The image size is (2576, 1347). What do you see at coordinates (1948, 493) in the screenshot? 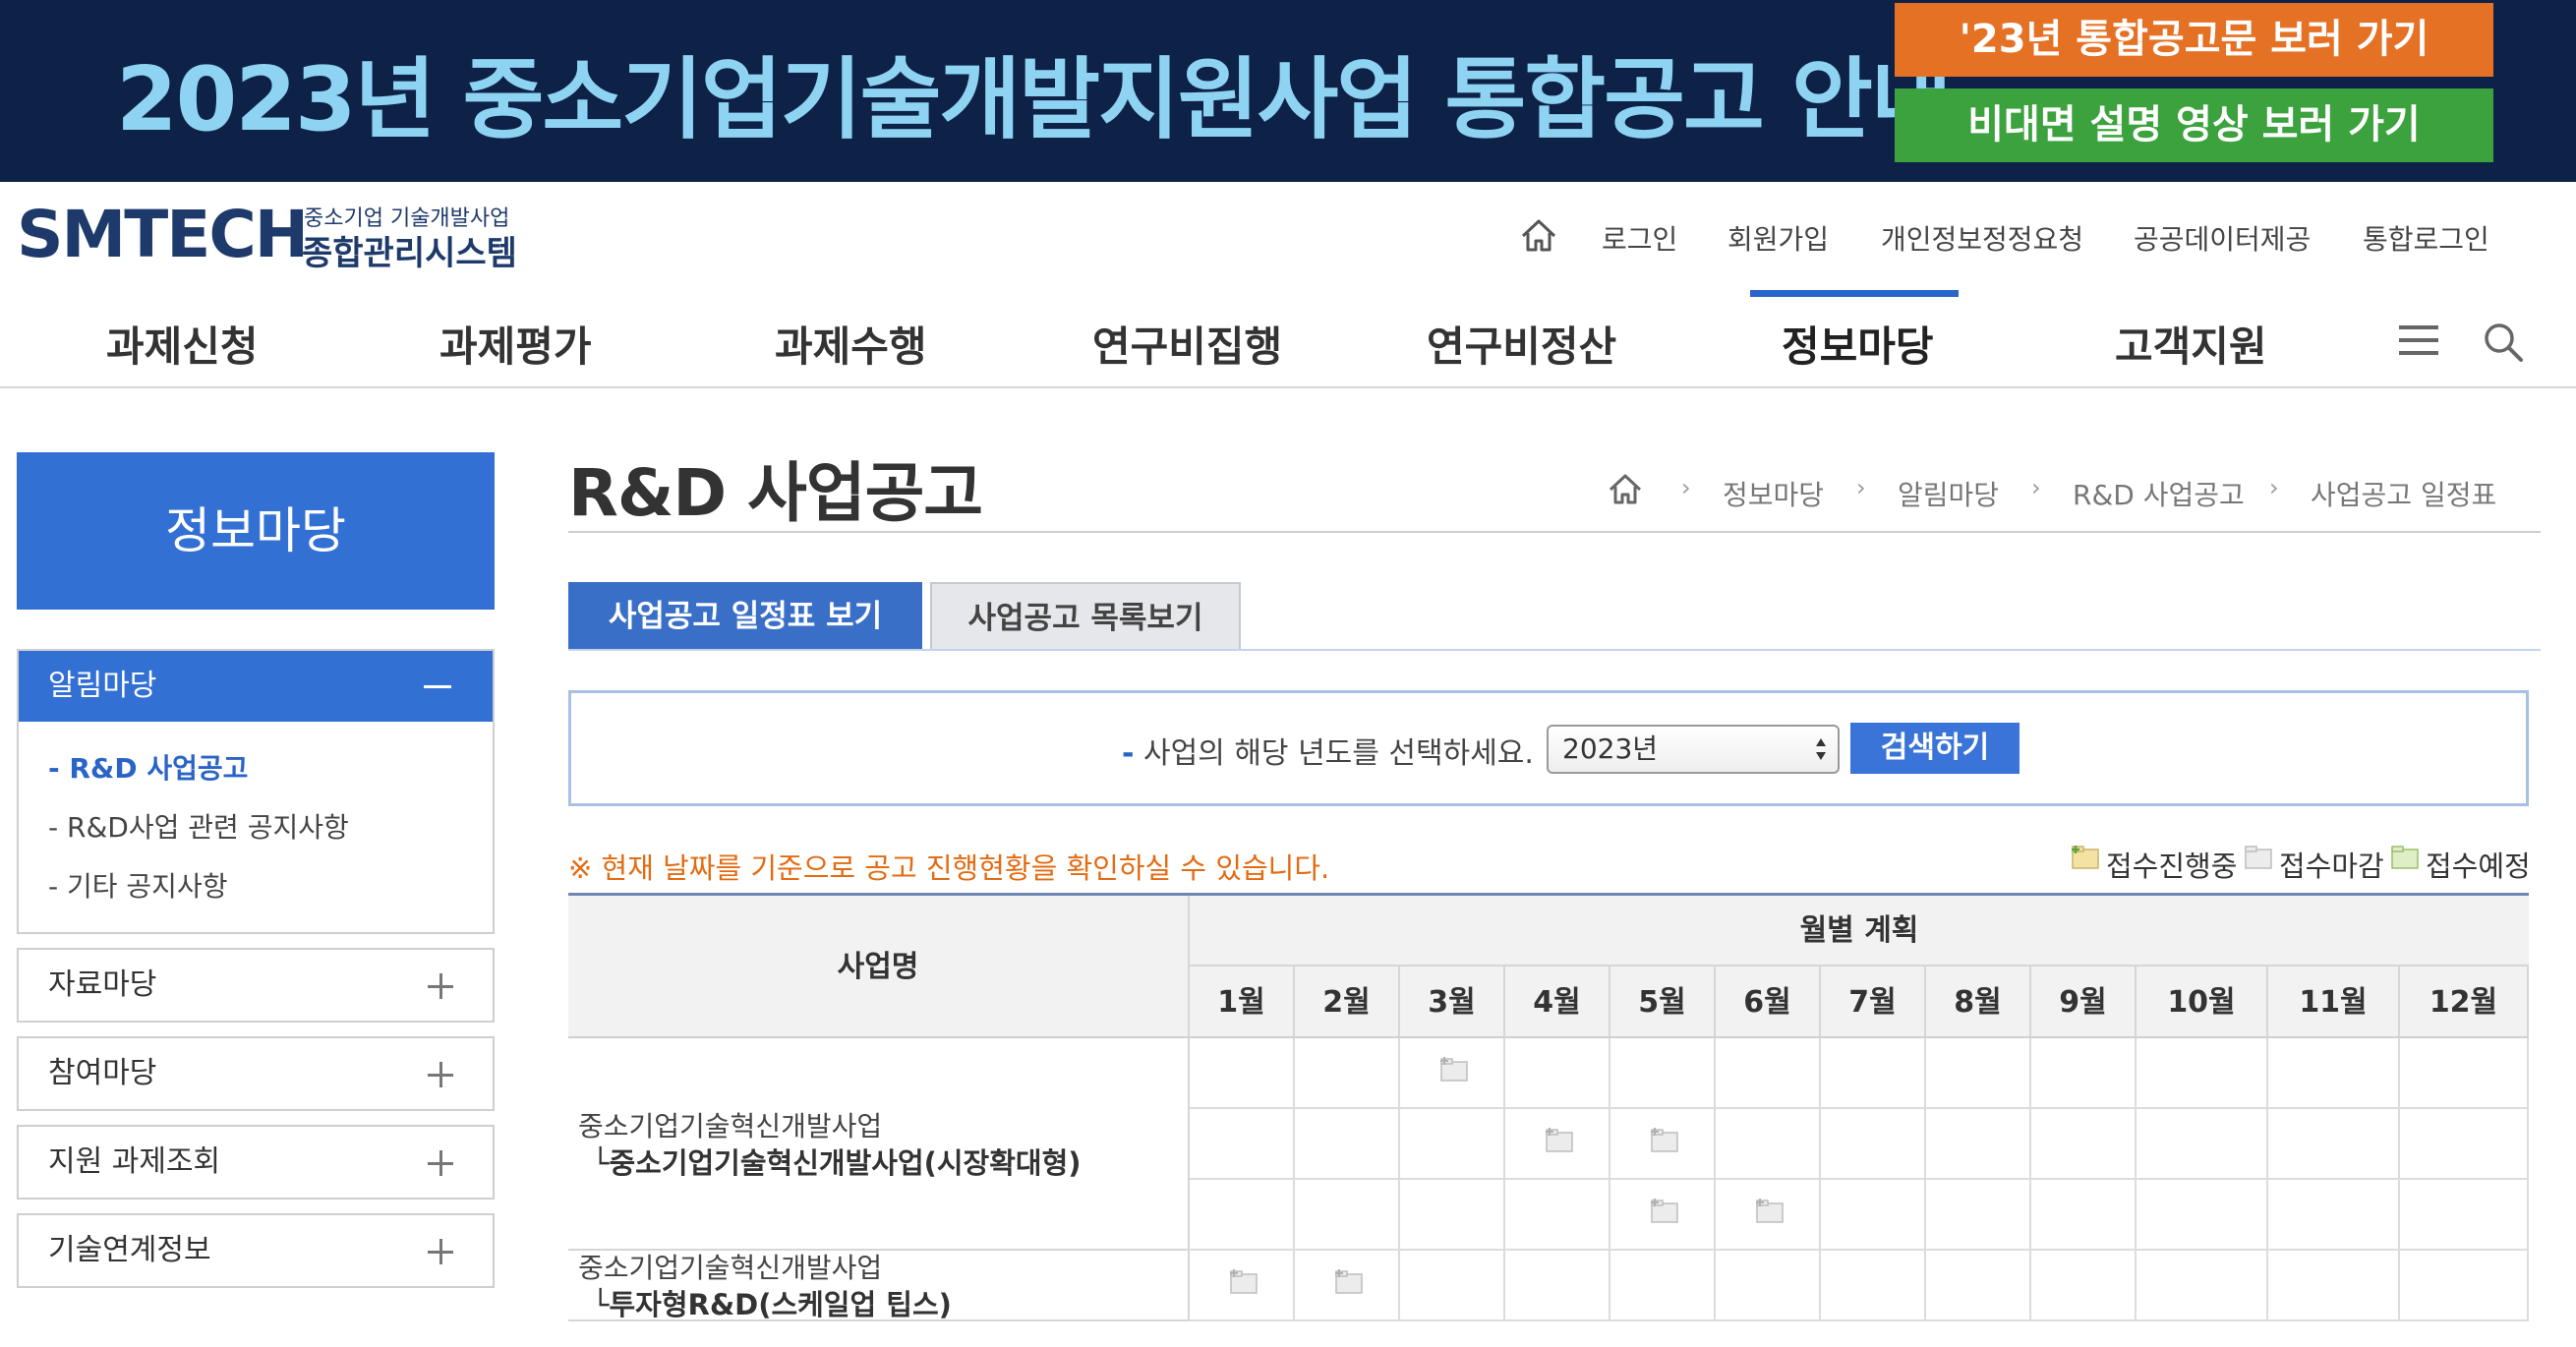
I see `breadcrumb-item: 알림마당` at bounding box center [1948, 493].